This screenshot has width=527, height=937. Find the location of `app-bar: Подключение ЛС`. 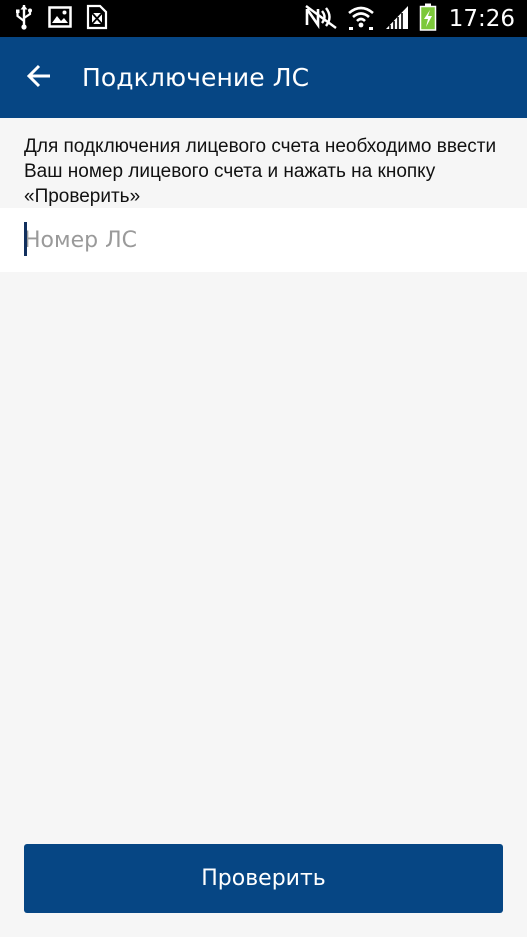

app-bar: Подключение ЛС is located at coordinates (263, 77).